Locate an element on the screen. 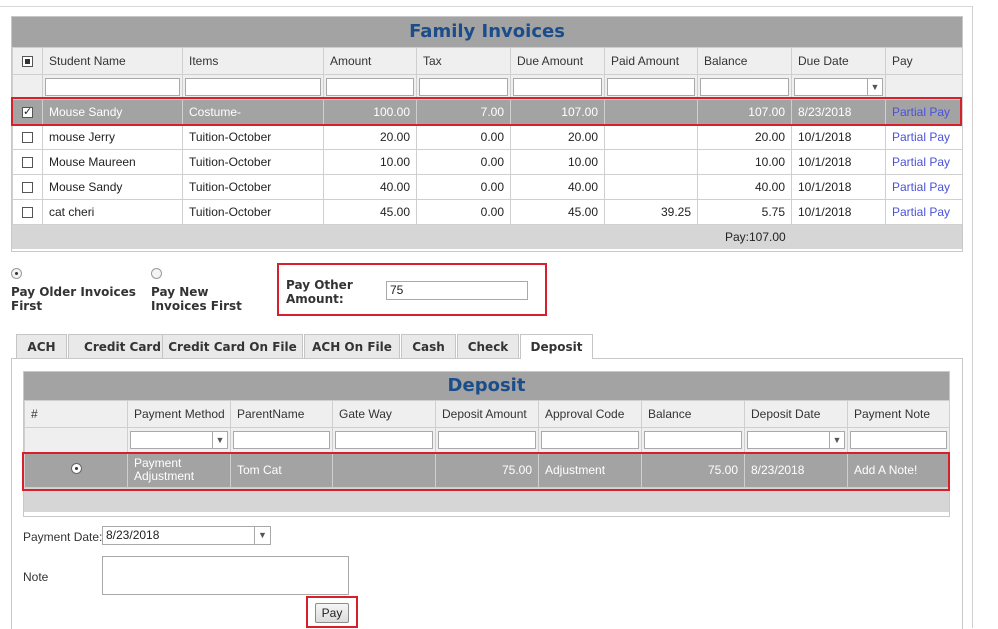 The height and width of the screenshot is (629, 998). col-pay: Pay is located at coordinates (924, 61).